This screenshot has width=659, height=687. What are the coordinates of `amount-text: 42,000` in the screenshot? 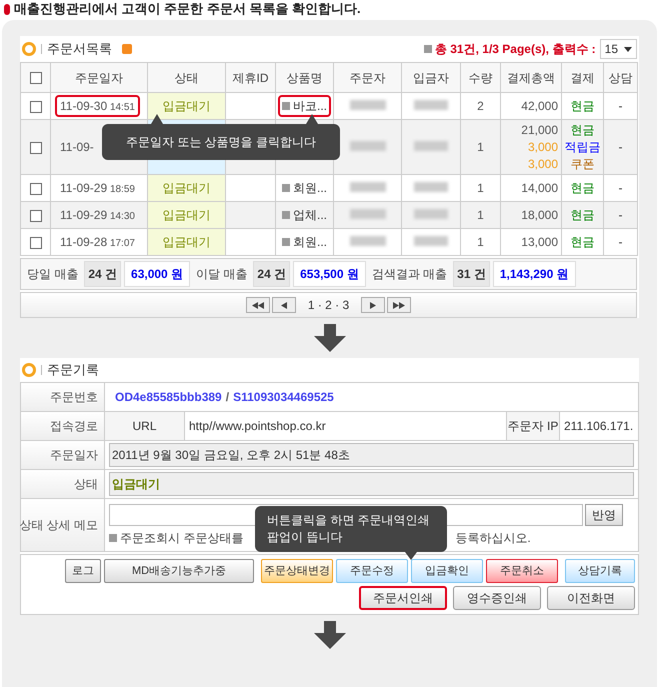 It's located at (539, 106).